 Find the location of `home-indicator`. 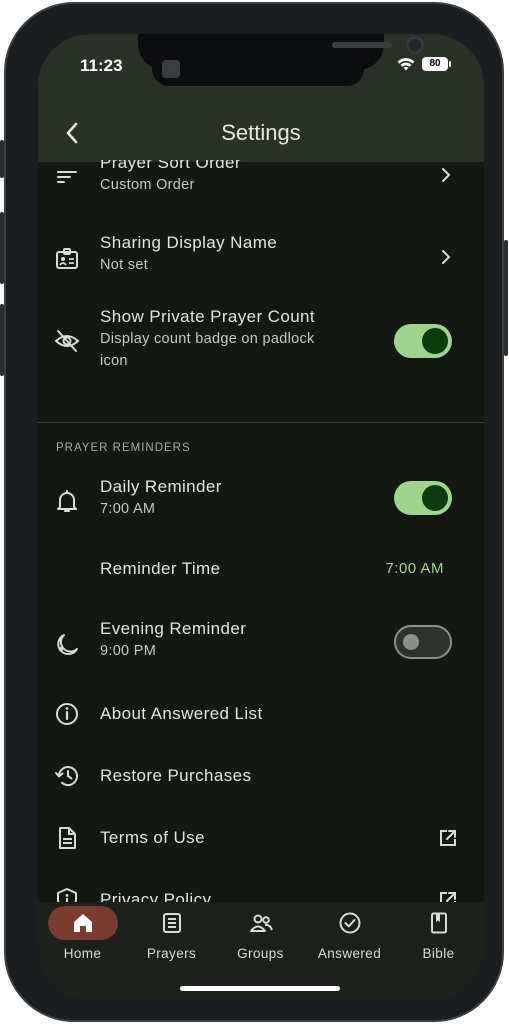

home-indicator is located at coordinates (260, 988).